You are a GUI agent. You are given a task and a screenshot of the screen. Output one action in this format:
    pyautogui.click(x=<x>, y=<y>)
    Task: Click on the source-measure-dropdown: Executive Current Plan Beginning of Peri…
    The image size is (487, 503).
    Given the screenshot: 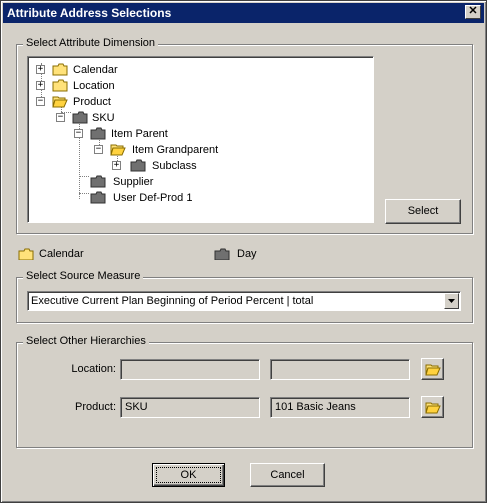 What is the action you would take?
    pyautogui.click(x=244, y=301)
    